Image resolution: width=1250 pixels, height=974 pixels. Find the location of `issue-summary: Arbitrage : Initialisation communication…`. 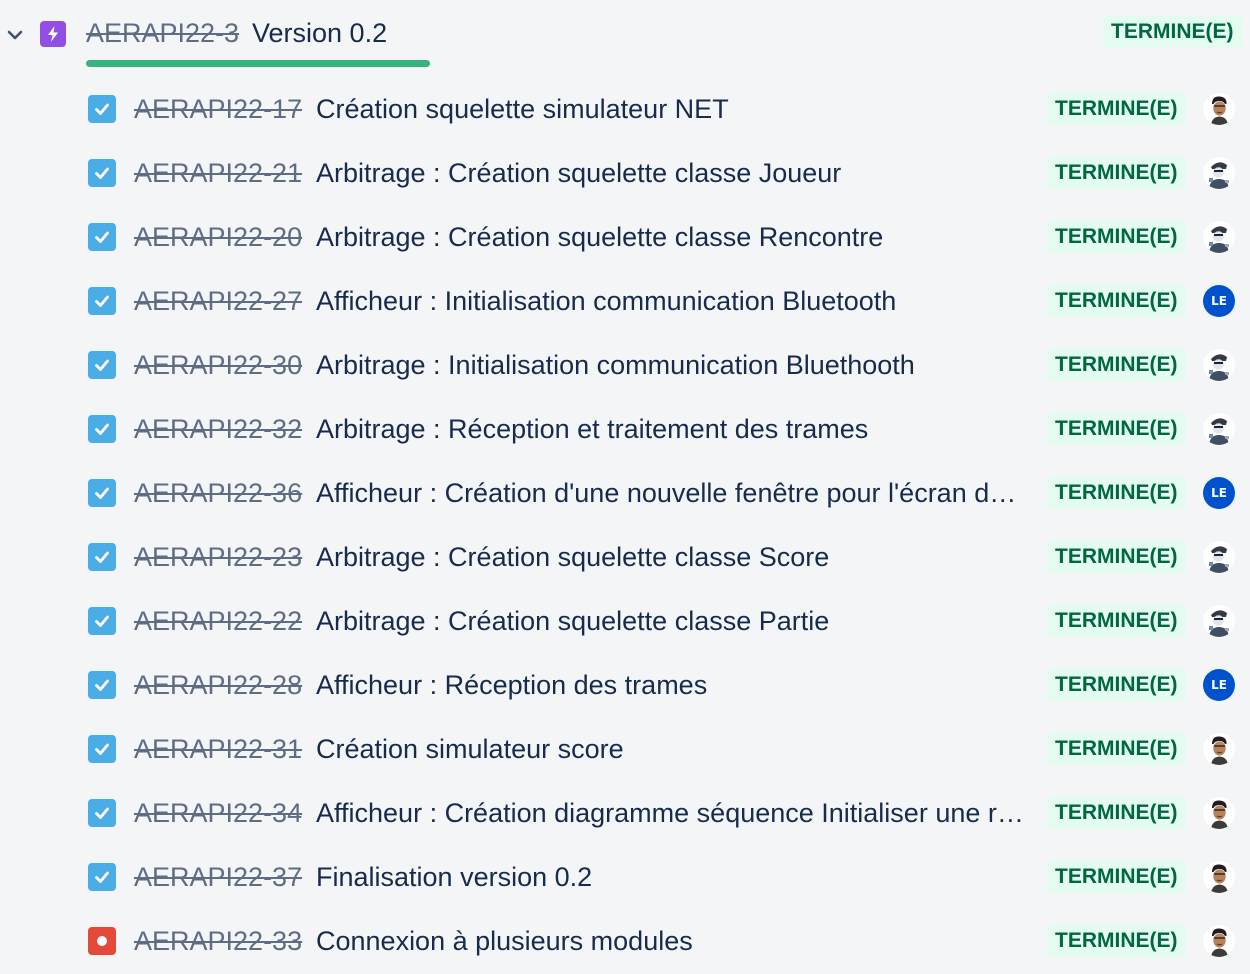

issue-summary: Arbitrage : Initialisation communication… is located at coordinates (677, 365).